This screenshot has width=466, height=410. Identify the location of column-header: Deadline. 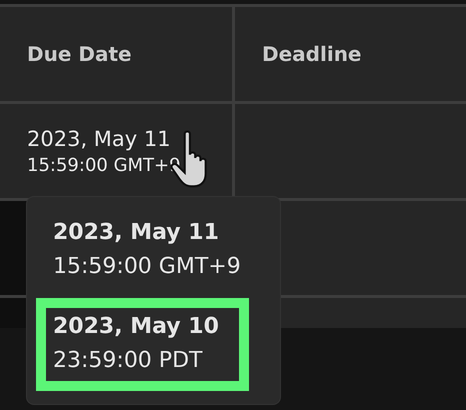
(350, 54).